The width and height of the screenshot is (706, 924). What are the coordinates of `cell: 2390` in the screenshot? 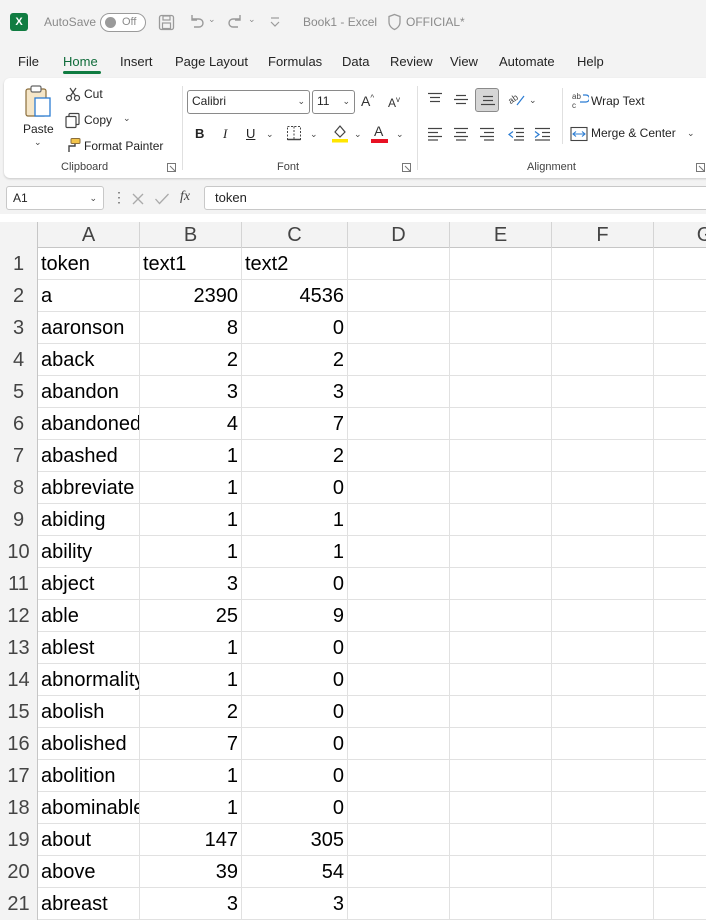 It's located at (191, 296).